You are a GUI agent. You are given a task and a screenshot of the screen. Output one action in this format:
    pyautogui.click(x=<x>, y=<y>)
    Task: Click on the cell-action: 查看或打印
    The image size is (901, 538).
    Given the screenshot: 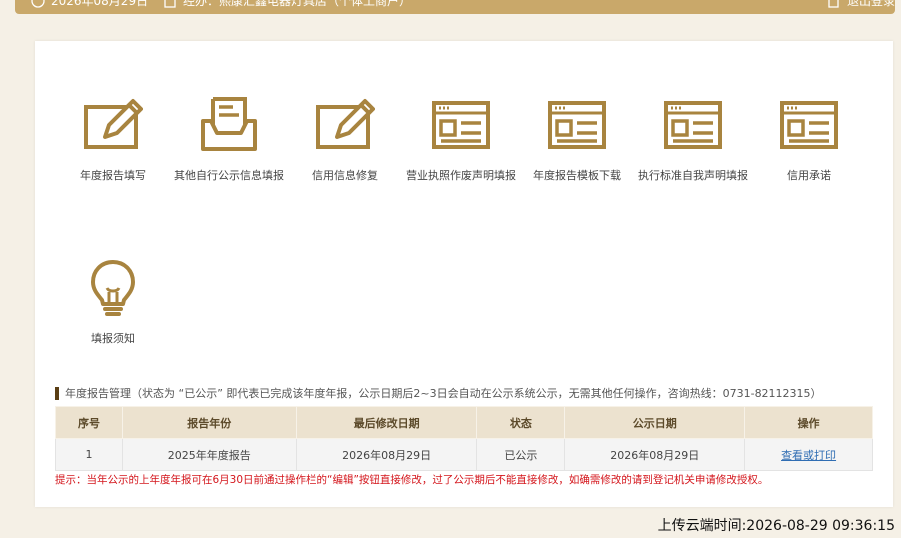 What is the action you would take?
    pyautogui.click(x=808, y=454)
    